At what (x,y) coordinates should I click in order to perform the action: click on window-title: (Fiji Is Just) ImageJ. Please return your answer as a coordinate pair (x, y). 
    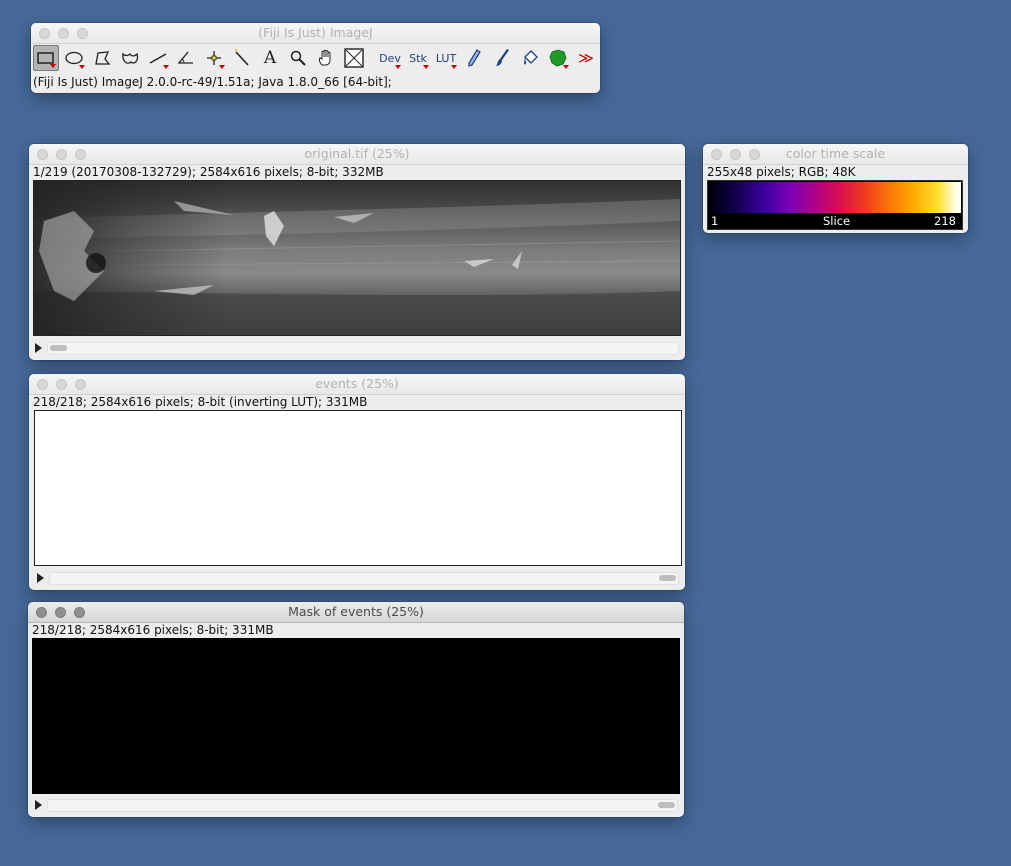
    Looking at the image, I should click on (315, 32).